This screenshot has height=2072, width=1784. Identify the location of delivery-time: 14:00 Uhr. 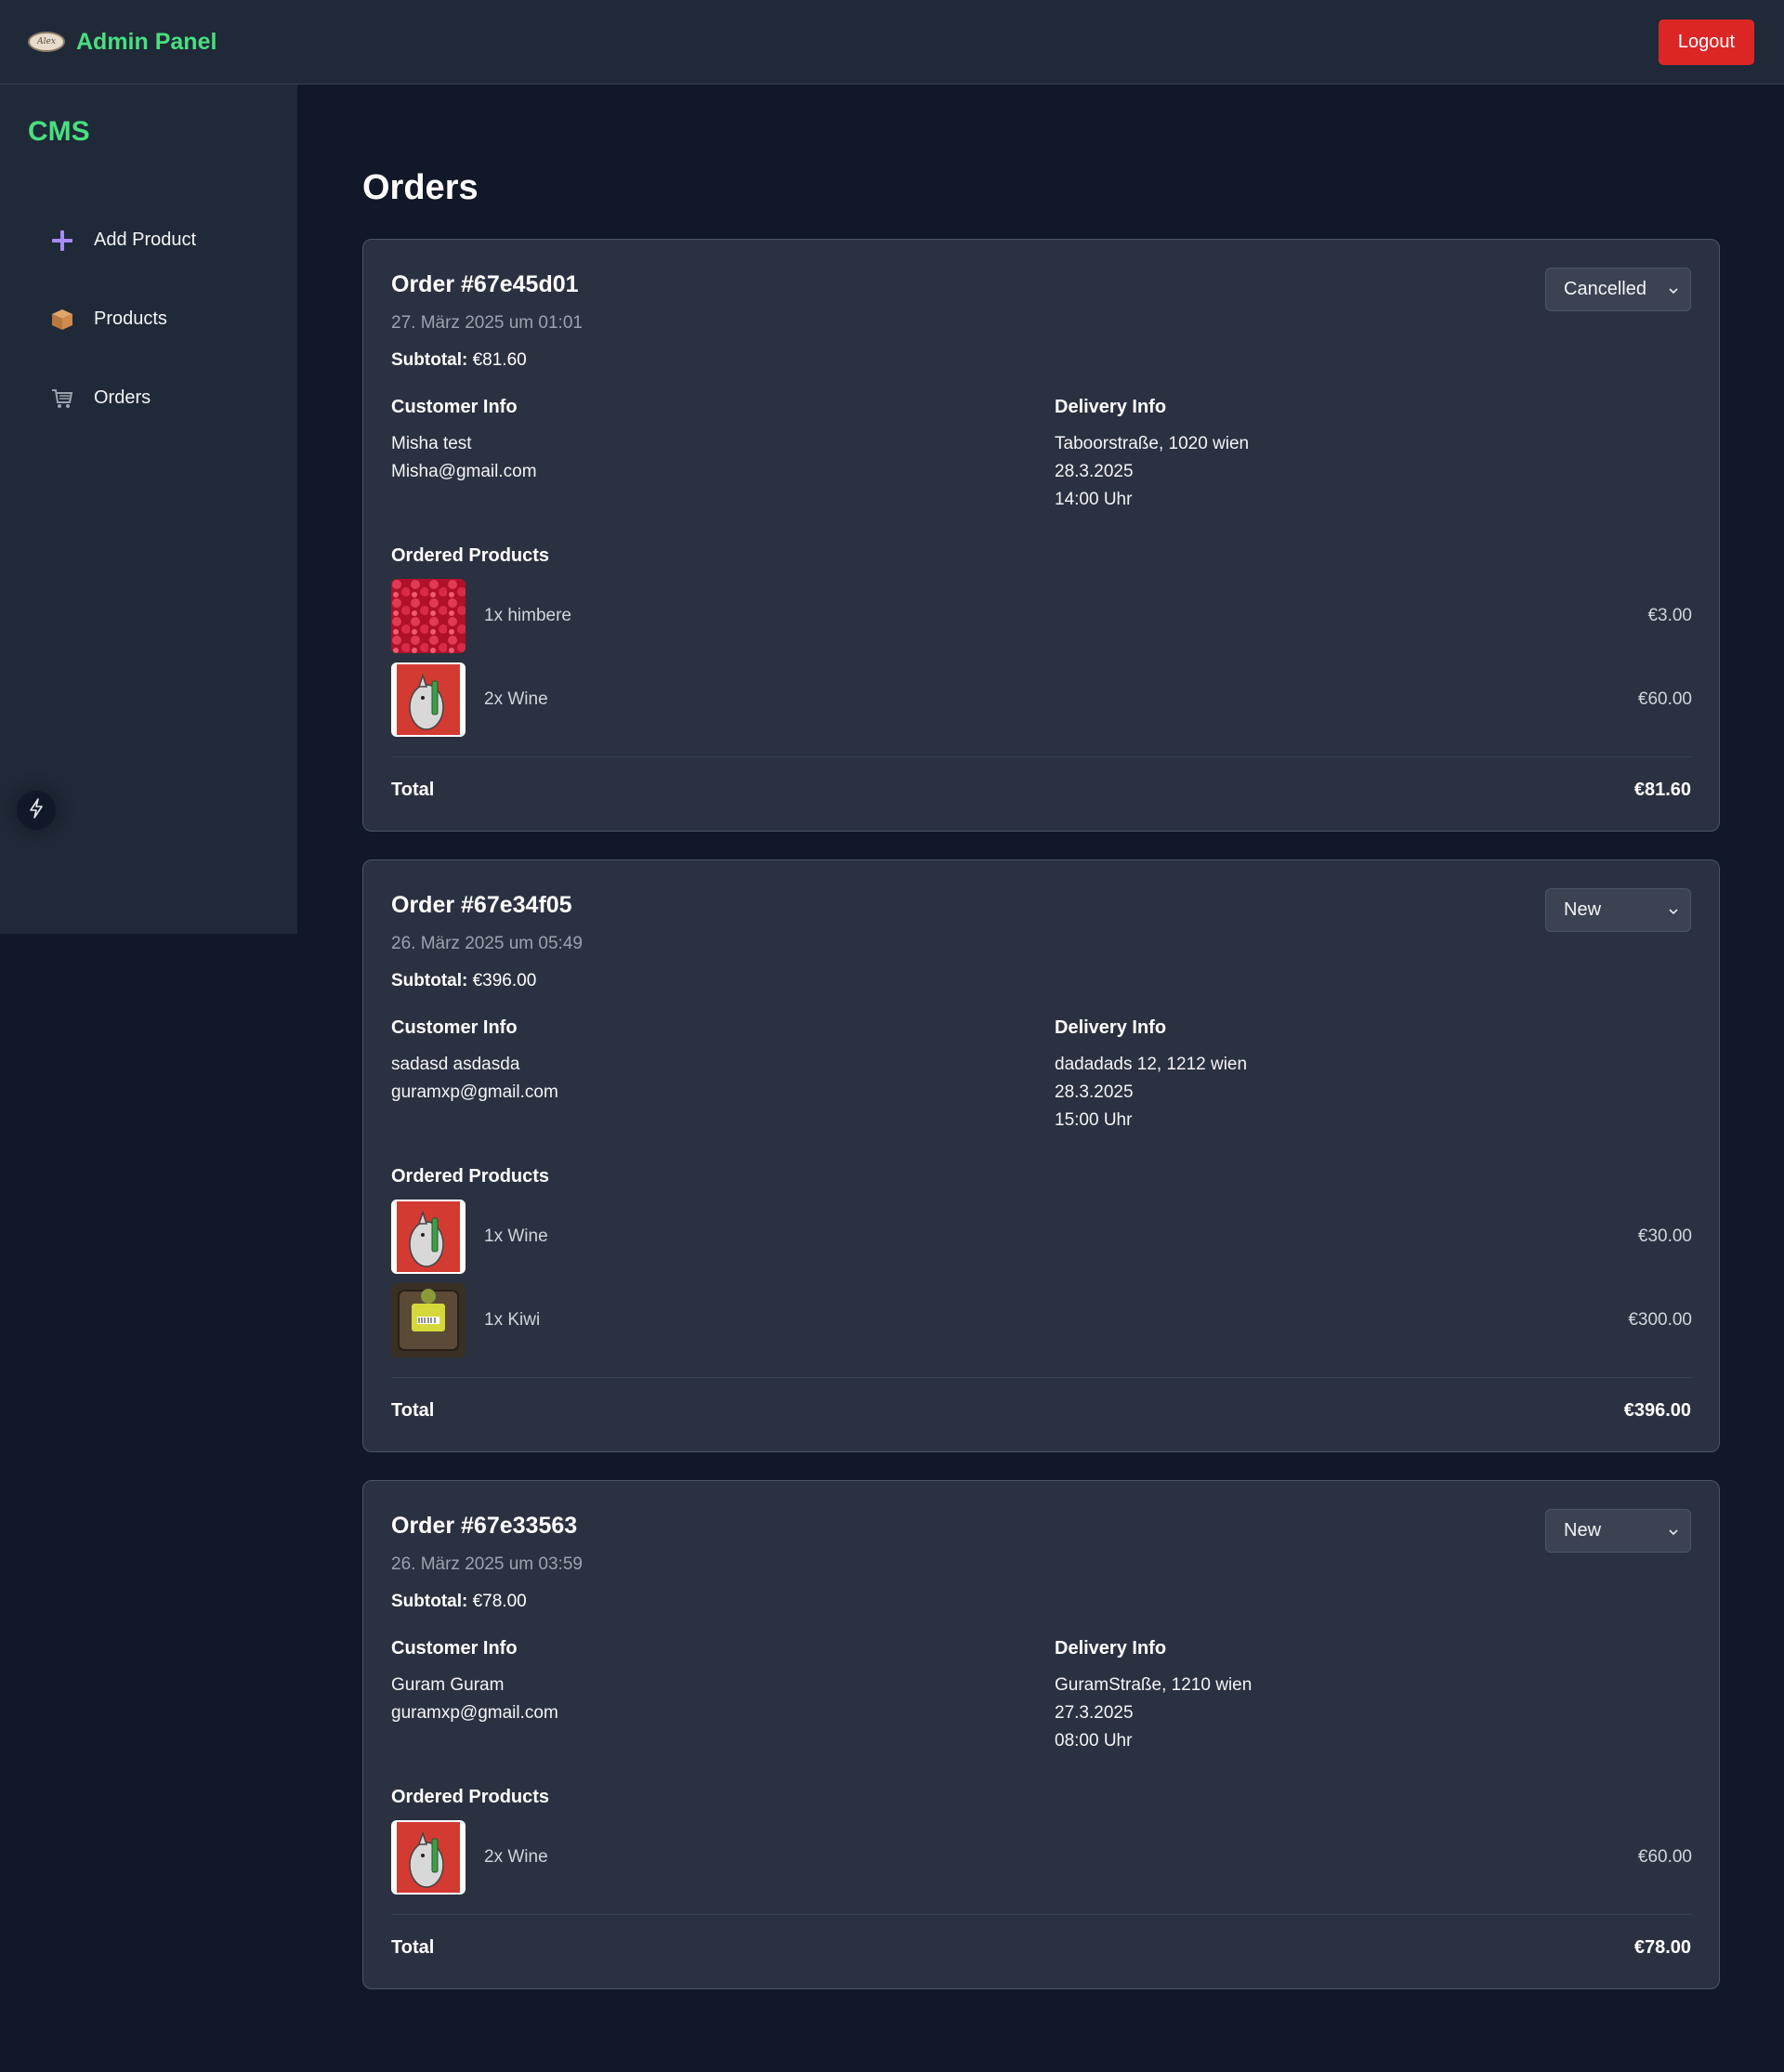
(1094, 499).